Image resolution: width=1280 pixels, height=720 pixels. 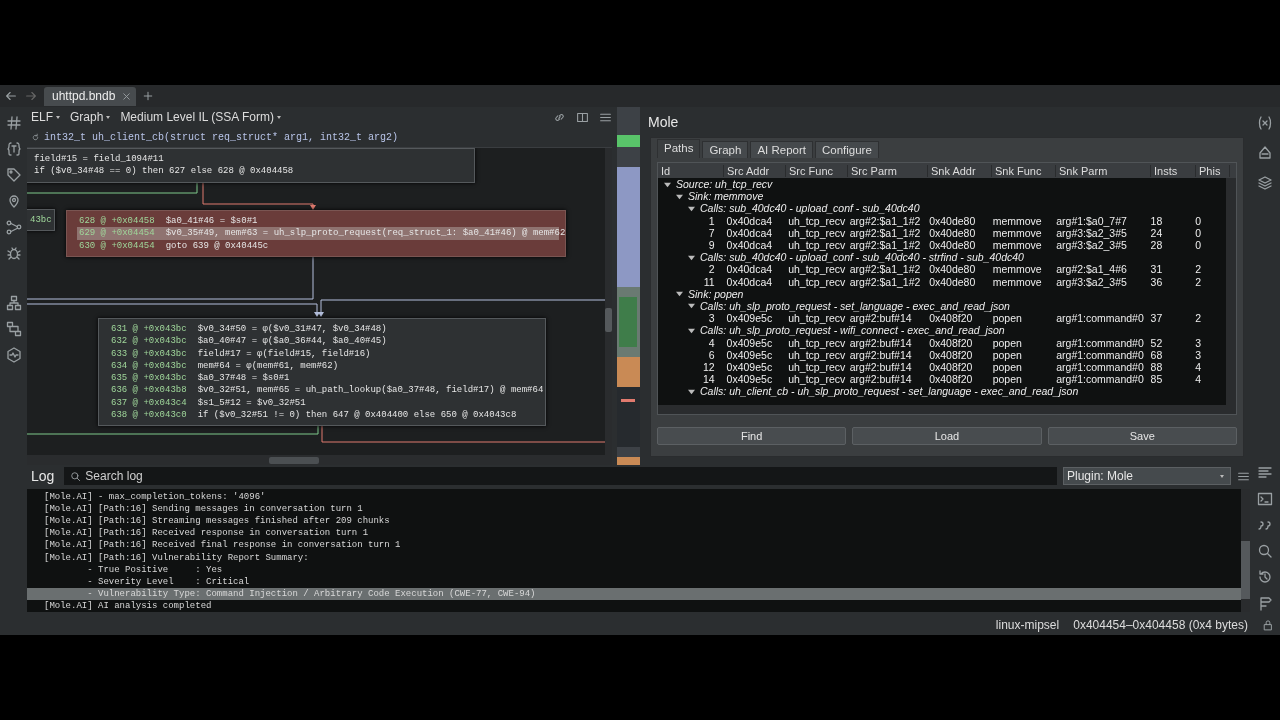 What do you see at coordinates (13, 175) in the screenshot?
I see `tag-icon` at bounding box center [13, 175].